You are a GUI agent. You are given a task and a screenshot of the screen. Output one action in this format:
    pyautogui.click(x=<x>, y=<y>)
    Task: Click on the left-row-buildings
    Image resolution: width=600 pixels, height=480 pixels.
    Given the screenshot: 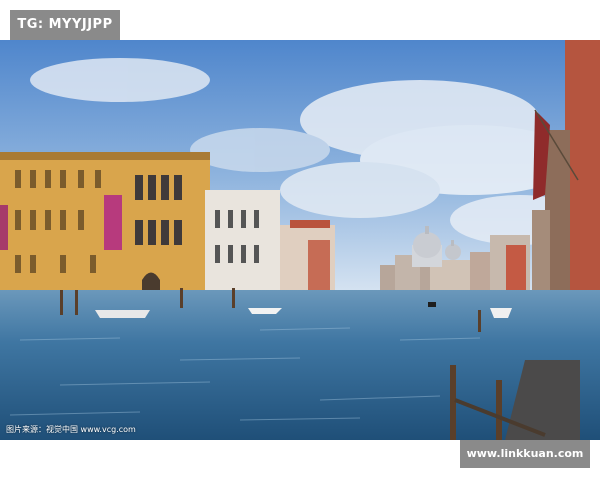 What is the action you would take?
    pyautogui.click(x=307, y=257)
    